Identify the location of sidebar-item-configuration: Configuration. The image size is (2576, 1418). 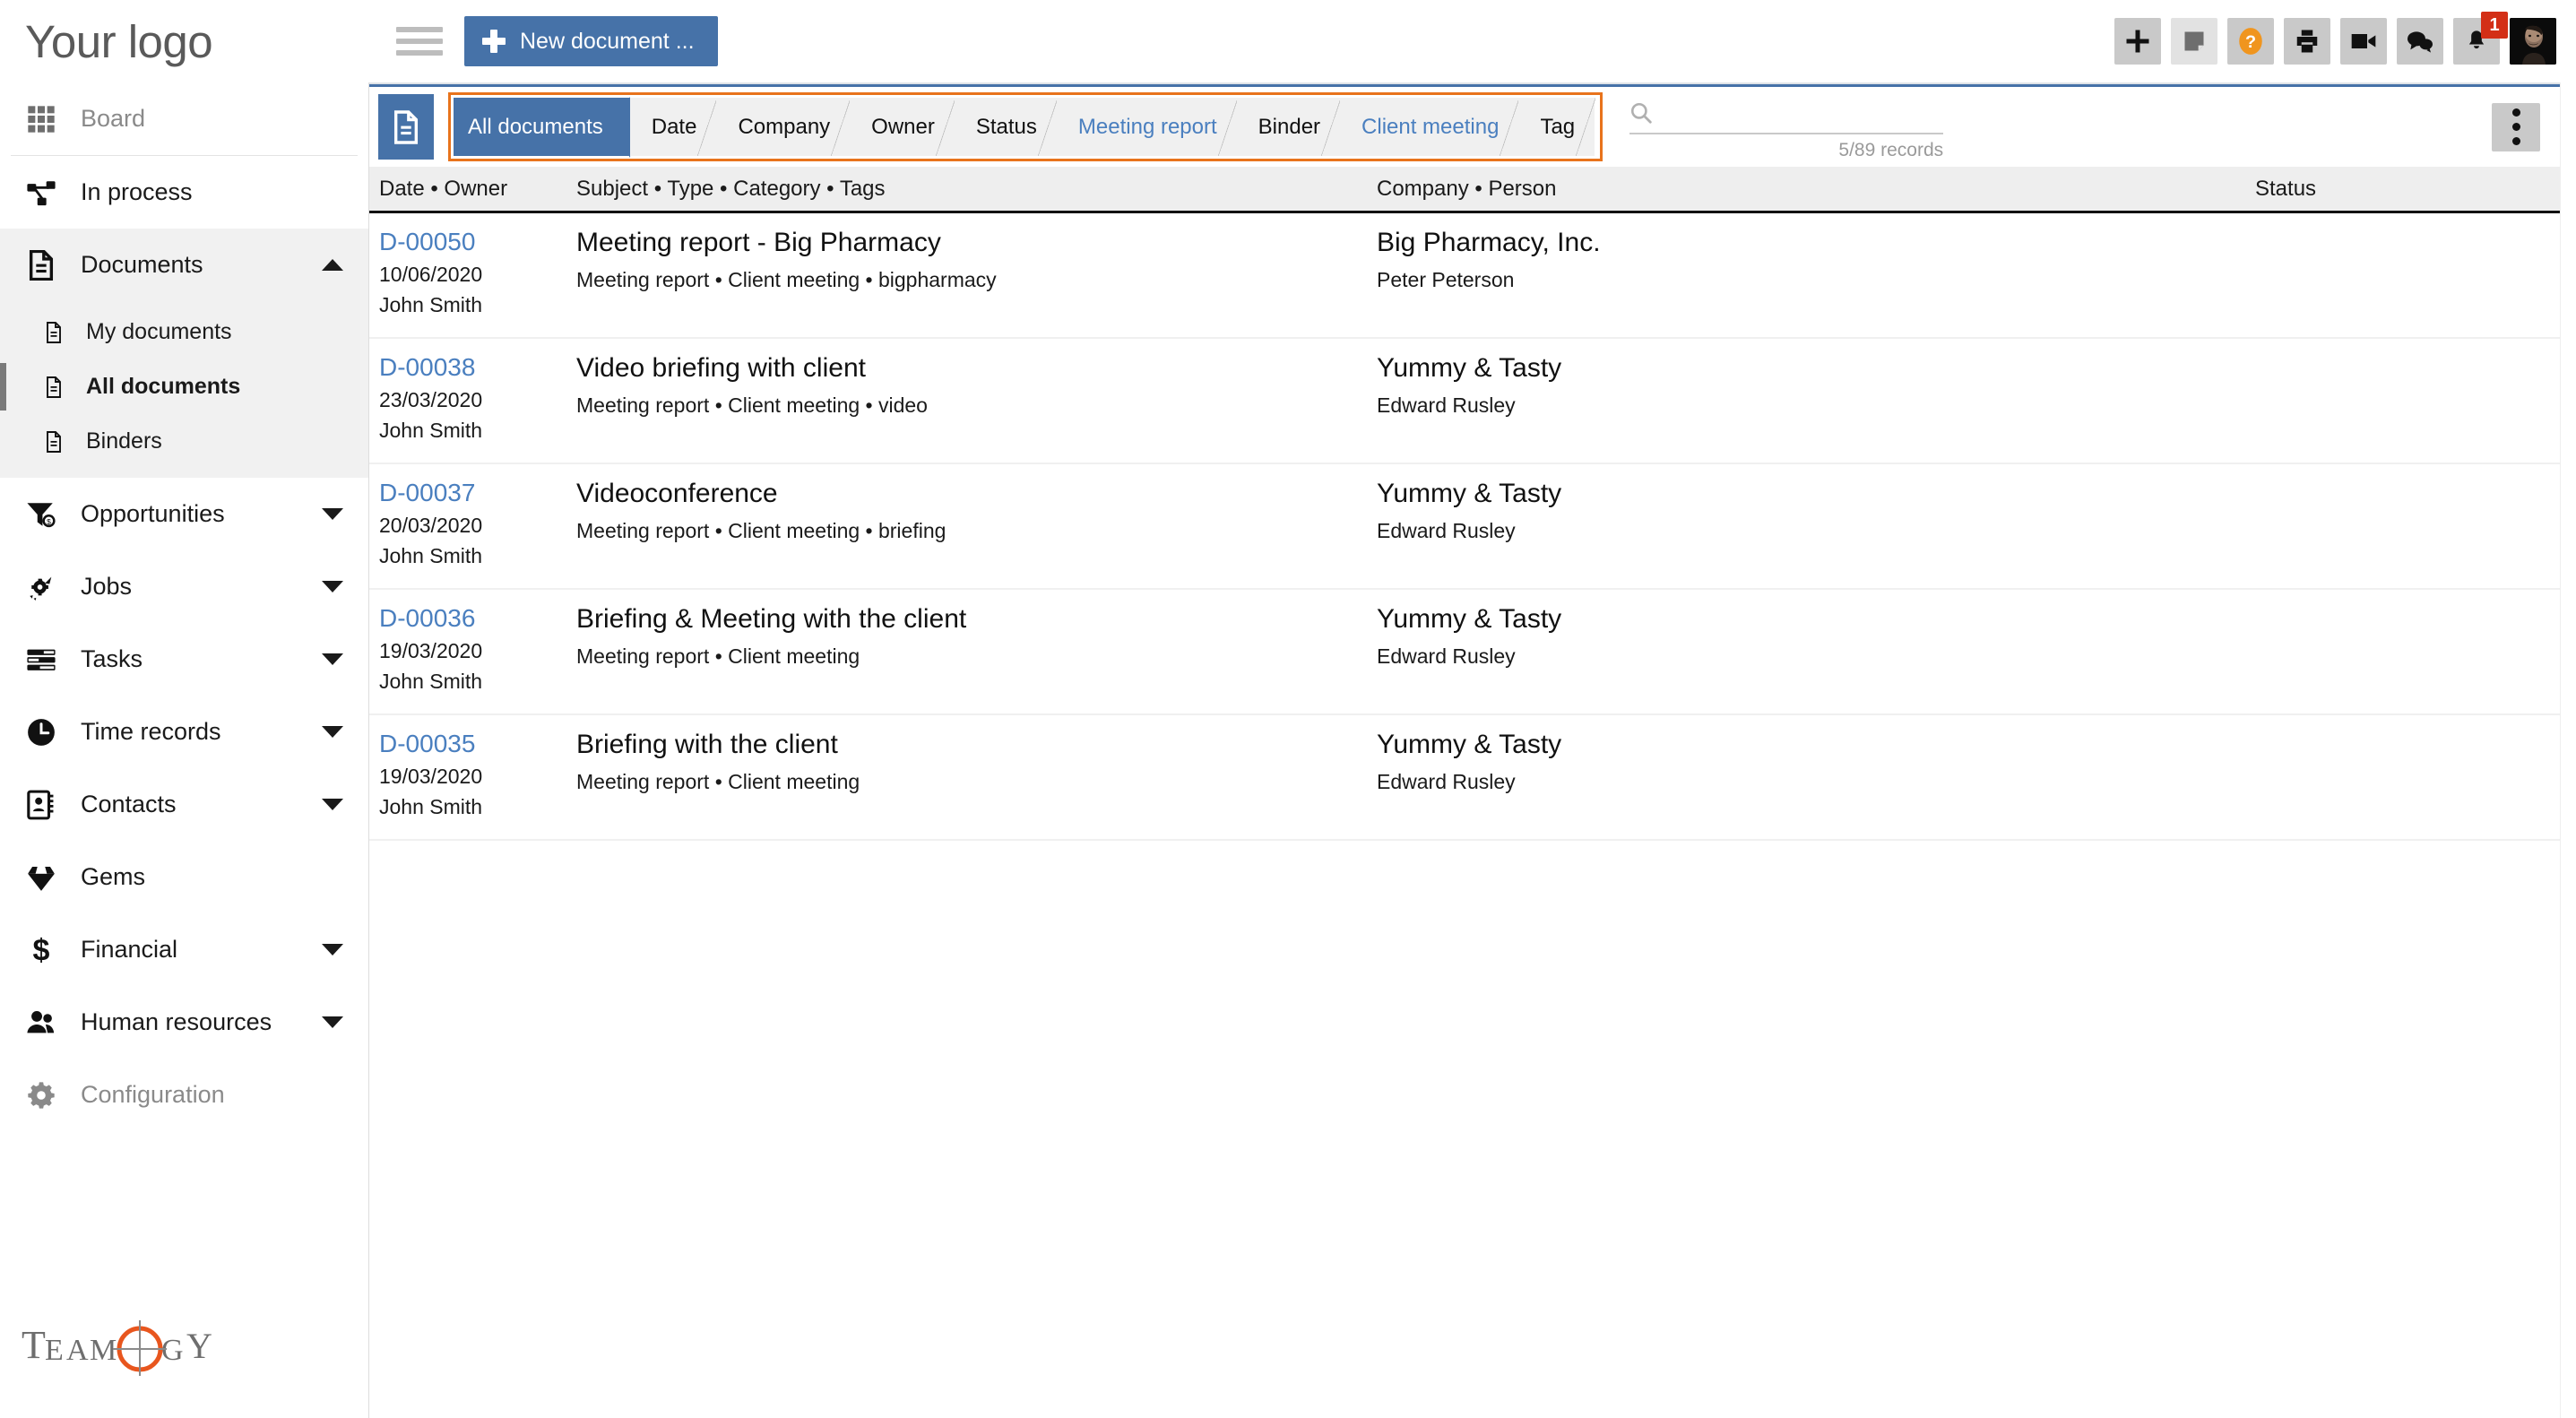
(184, 1095).